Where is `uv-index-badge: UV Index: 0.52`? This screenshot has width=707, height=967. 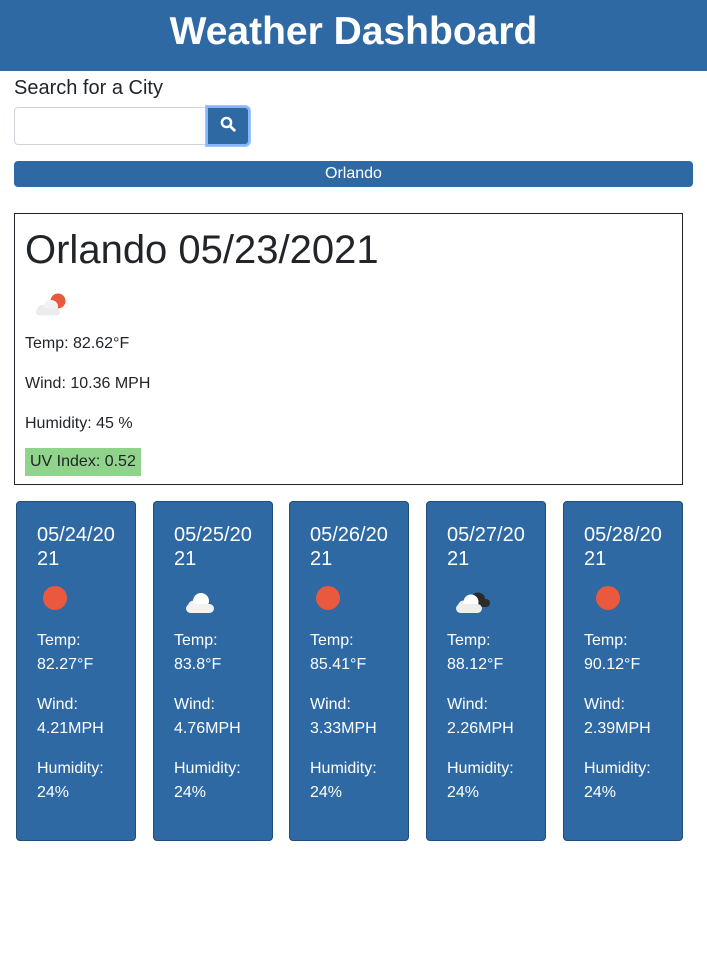 uv-index-badge: UV Index: 0.52 is located at coordinates (83, 462).